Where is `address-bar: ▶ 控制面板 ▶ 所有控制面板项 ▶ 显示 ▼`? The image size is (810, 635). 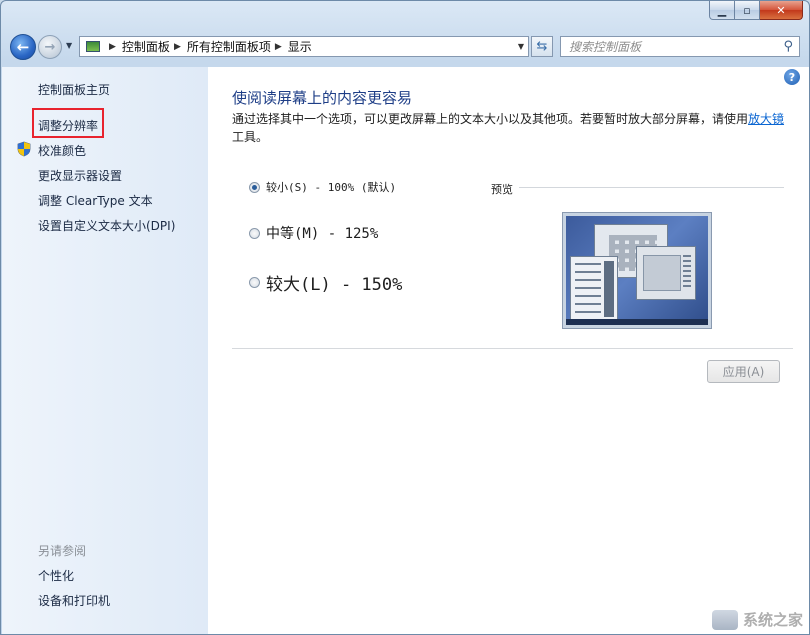 address-bar: ▶ 控制面板 ▶ 所有控制面板项 ▶ 显示 ▼ is located at coordinates (304, 46).